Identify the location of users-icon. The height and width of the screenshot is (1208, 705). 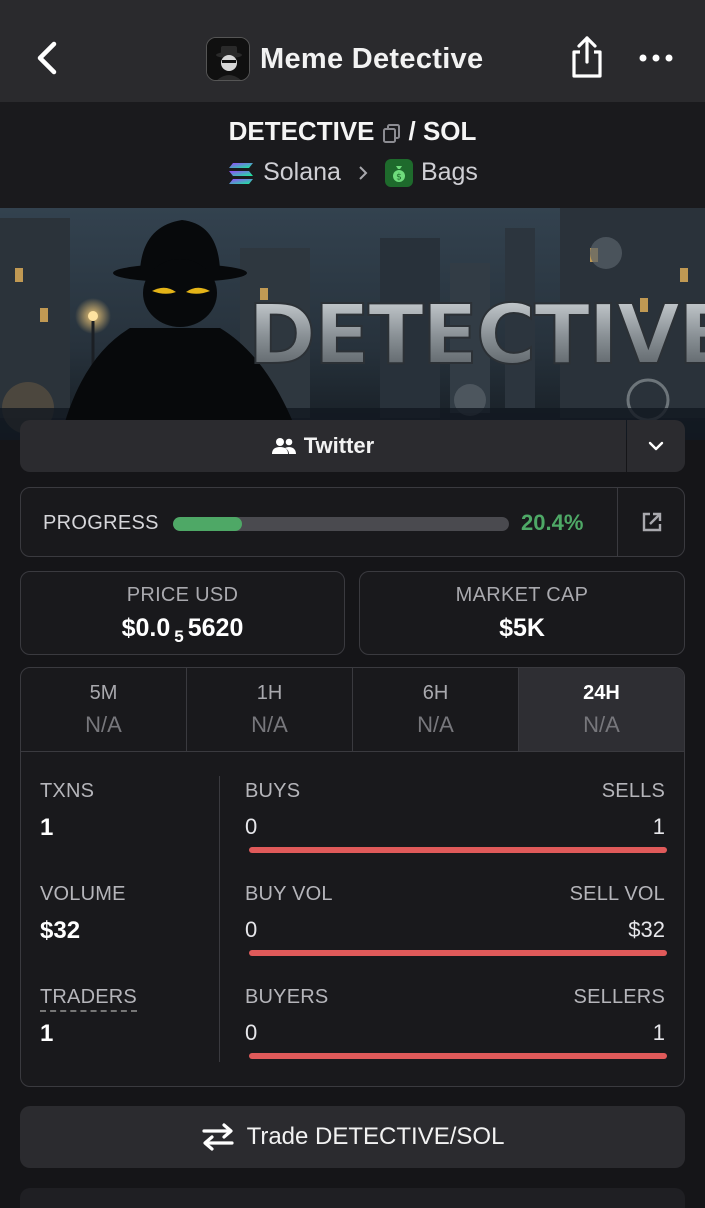
(283, 446).